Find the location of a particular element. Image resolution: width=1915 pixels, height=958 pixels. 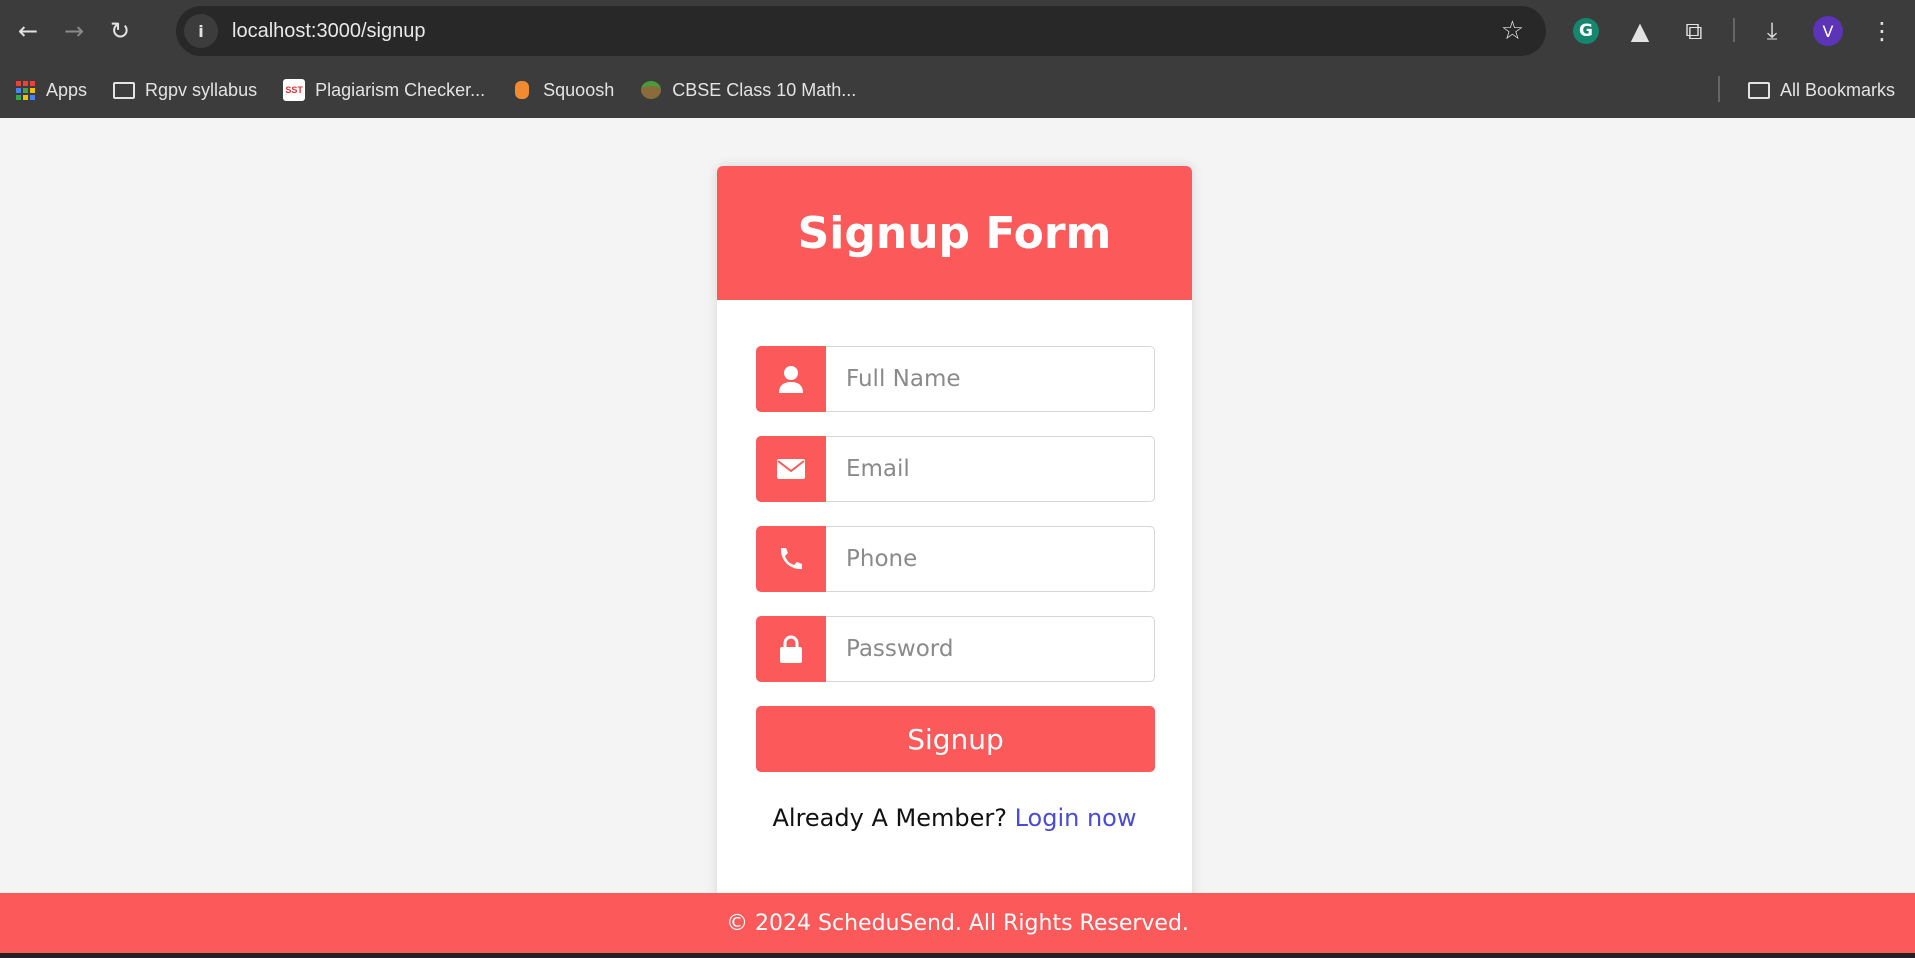

apps-grid-icon is located at coordinates (25, 90).